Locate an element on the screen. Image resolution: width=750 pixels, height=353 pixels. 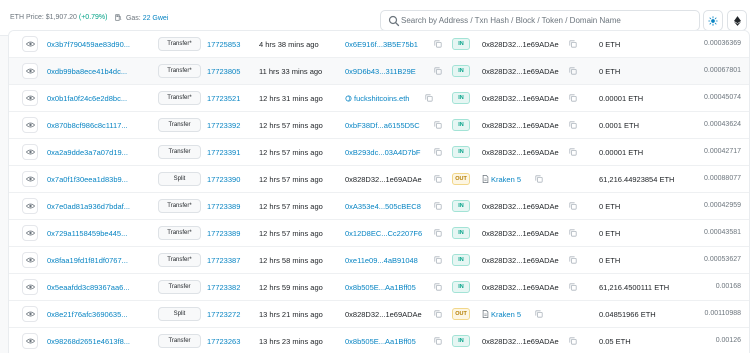
from-address: 0xB293dc...03A4D7bF is located at coordinates (382, 152).